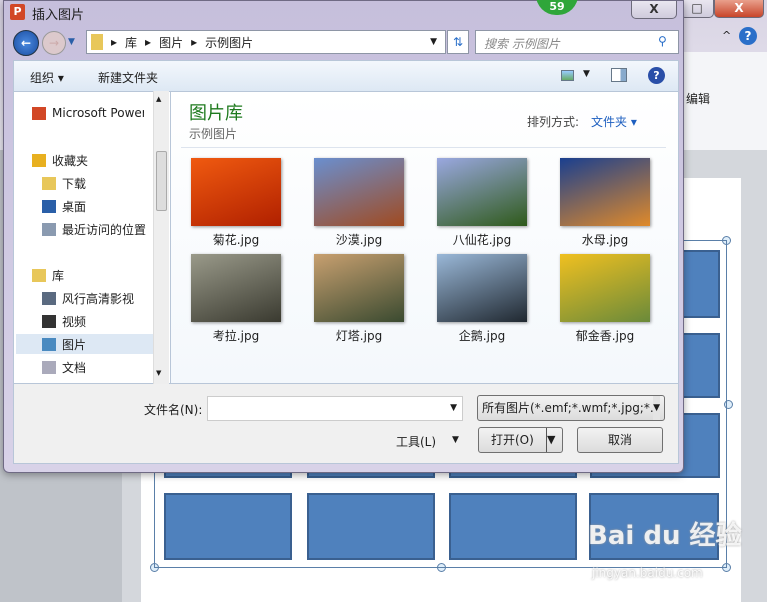 This screenshot has height=602, width=767. Describe the element at coordinates (229, 42) in the screenshot. I see `breadcrumb-samples: 示例图片` at that location.